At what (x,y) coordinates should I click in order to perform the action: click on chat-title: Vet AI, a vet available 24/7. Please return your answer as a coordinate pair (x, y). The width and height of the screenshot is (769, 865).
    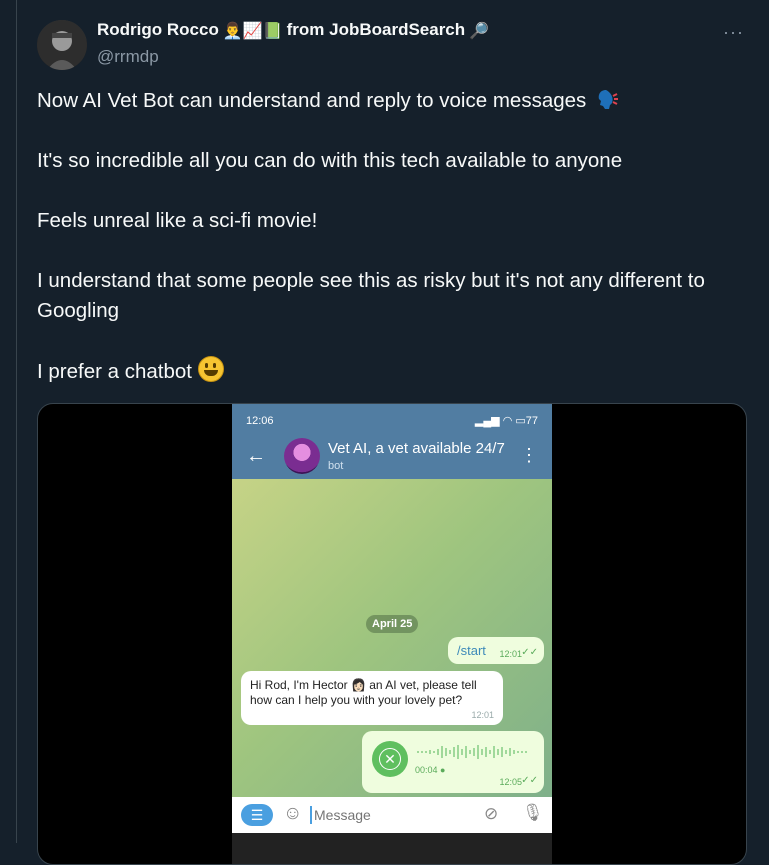
    Looking at the image, I should click on (416, 448).